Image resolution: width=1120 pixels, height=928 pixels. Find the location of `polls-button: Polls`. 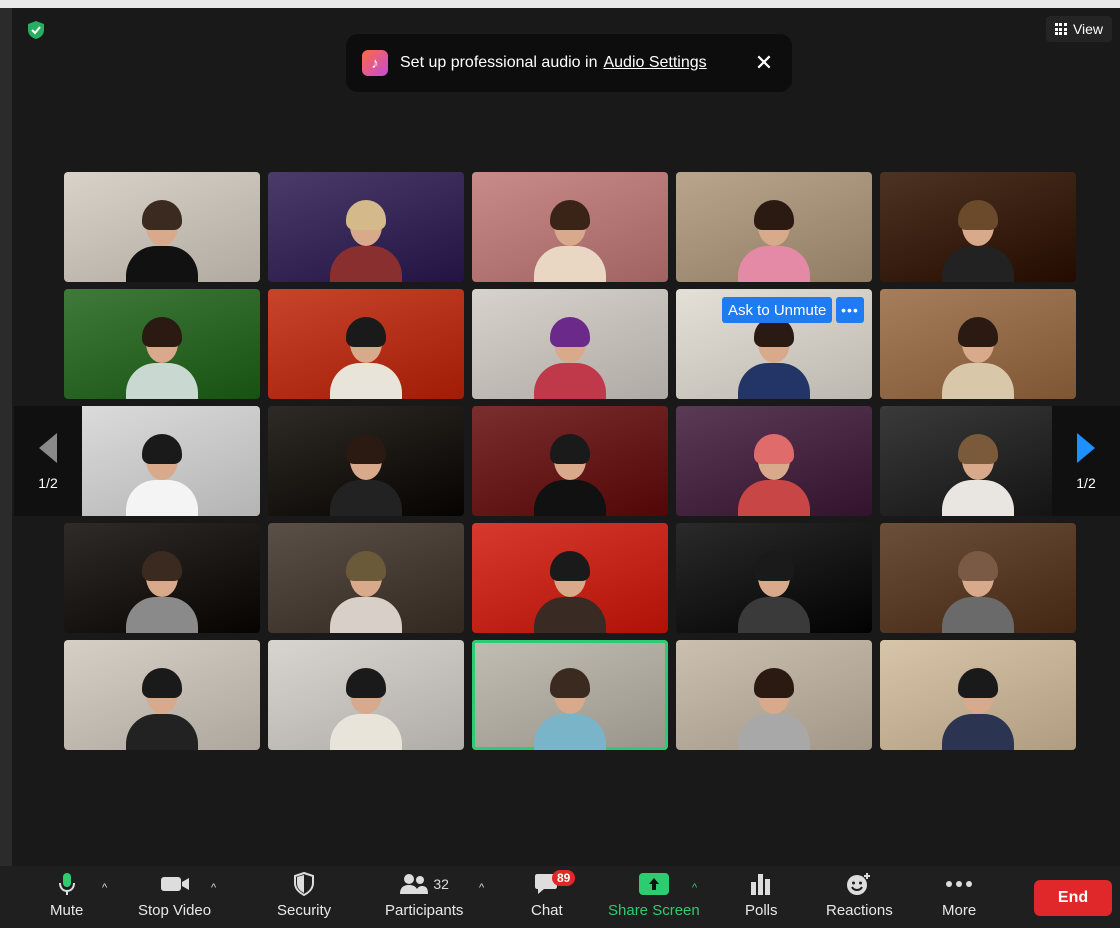

polls-button: Polls is located at coordinates (761, 895).